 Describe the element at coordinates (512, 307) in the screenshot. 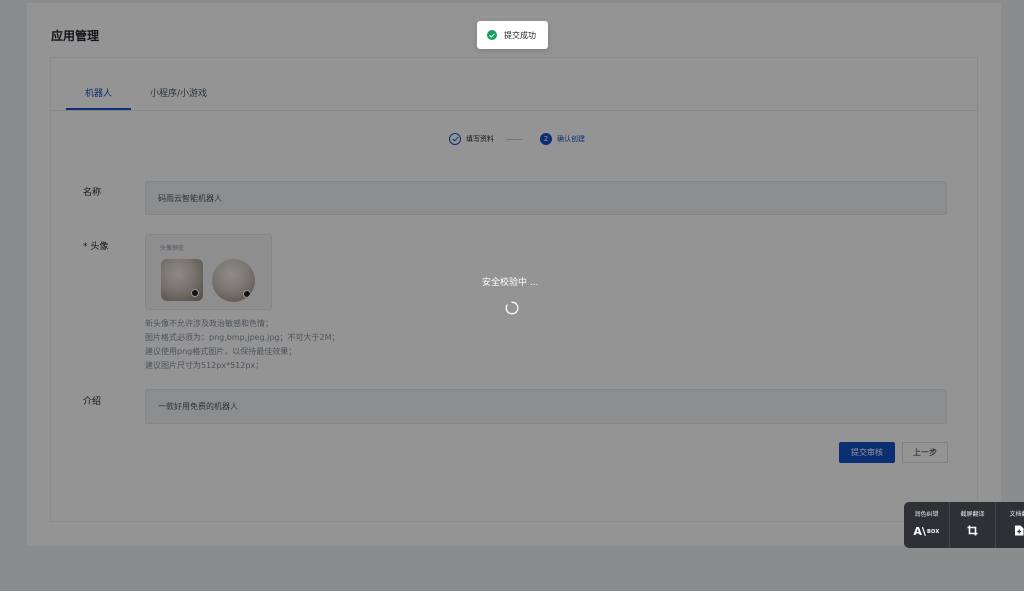

I see `loading-spinner-icon` at that location.